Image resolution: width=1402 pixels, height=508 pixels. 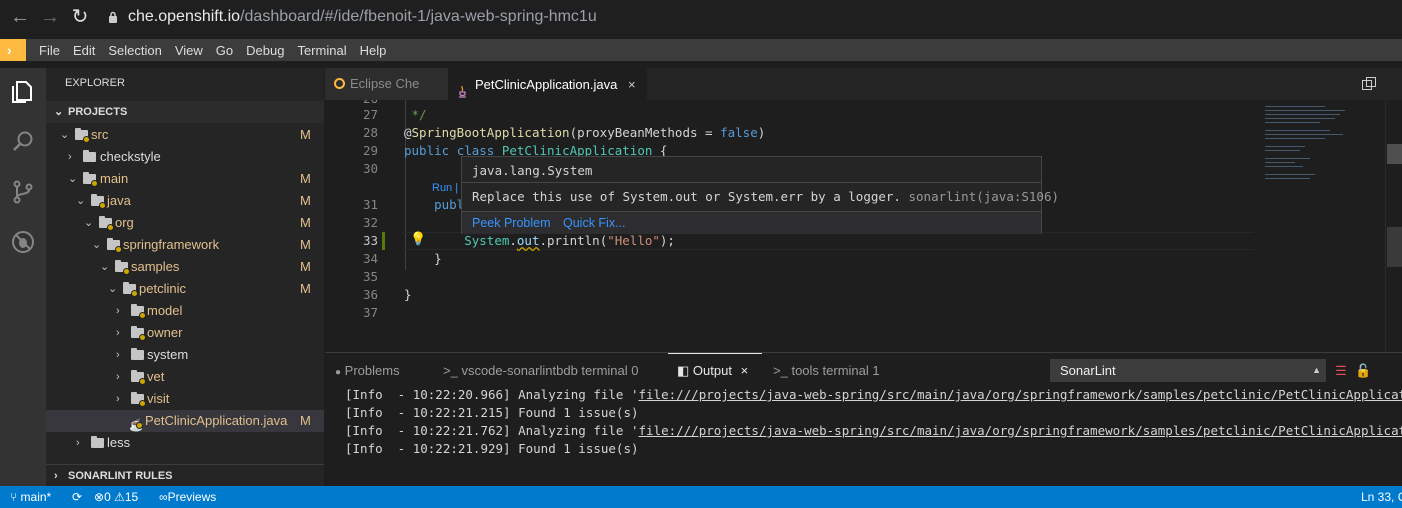 I want to click on che-logo-icon: ›, so click(x=13, y=50).